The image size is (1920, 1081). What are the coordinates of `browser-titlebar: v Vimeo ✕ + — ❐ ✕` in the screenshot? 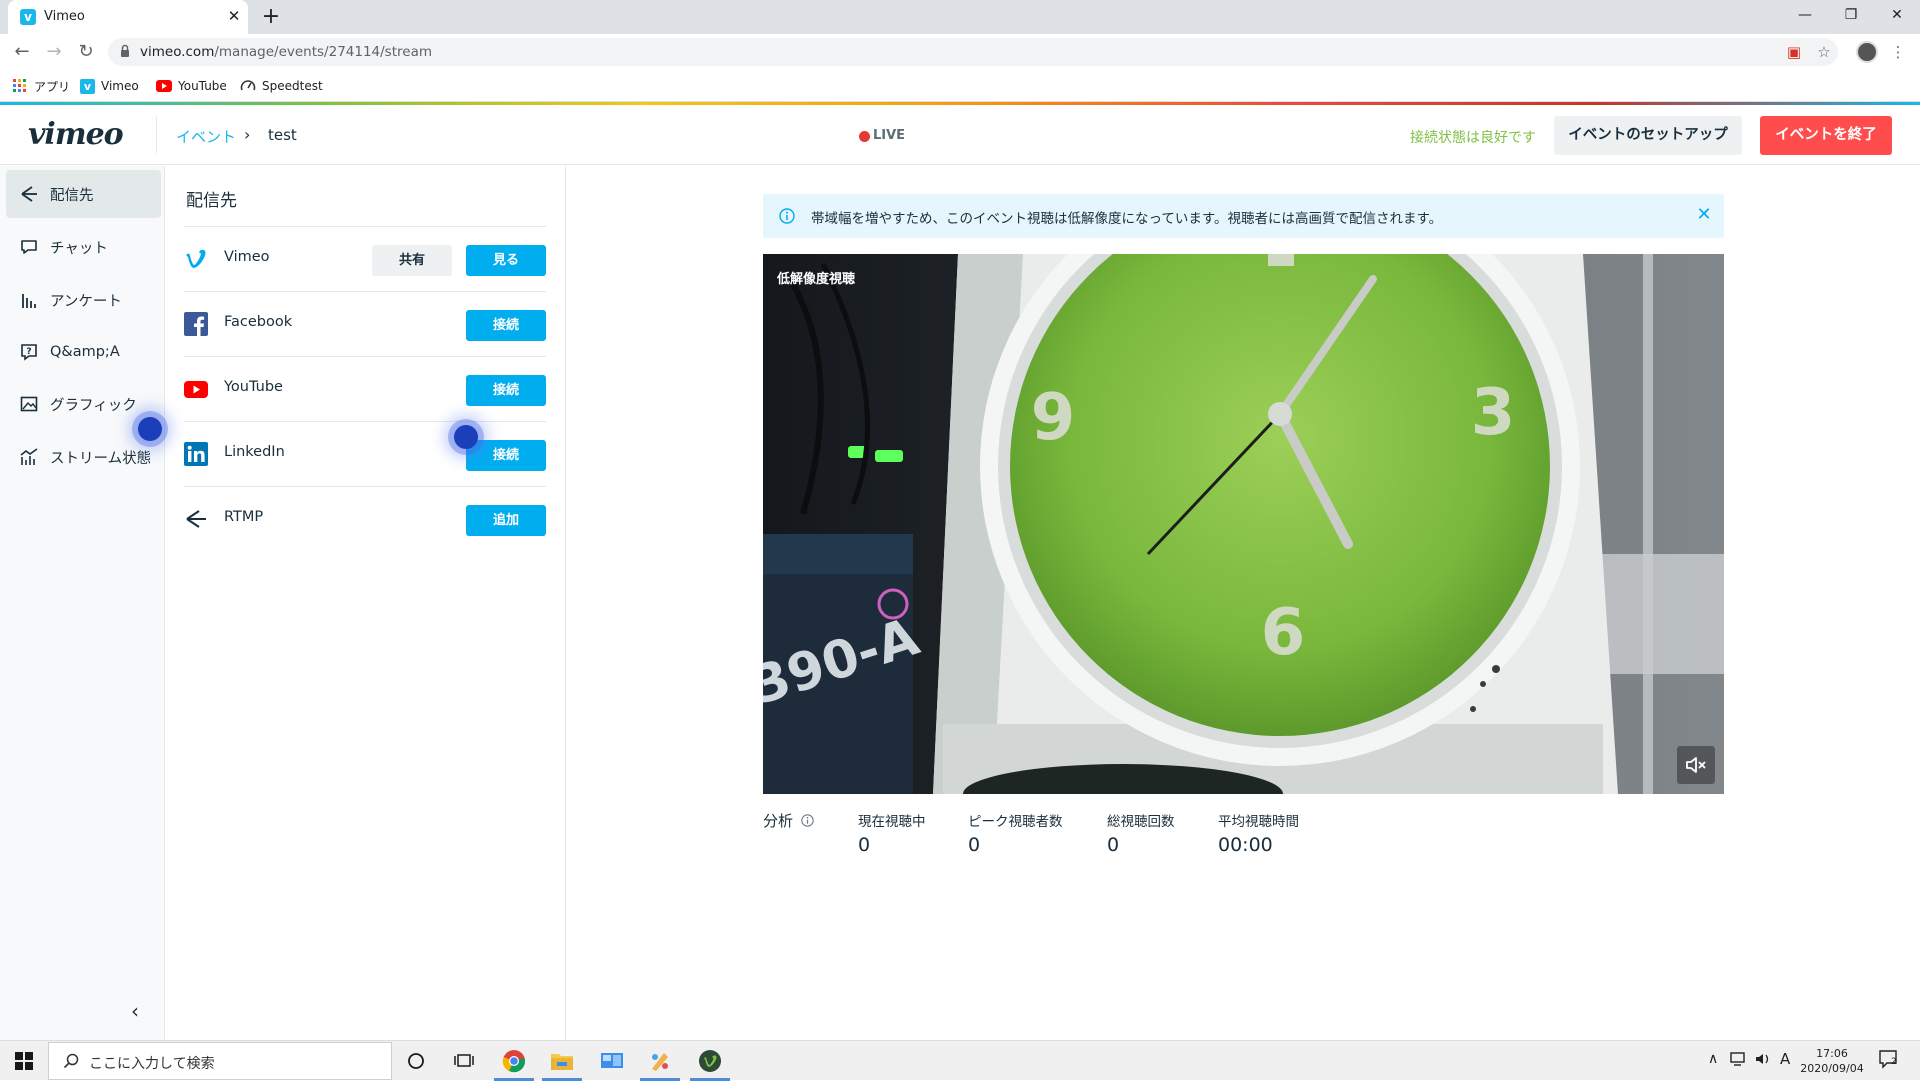 It's located at (960, 17).